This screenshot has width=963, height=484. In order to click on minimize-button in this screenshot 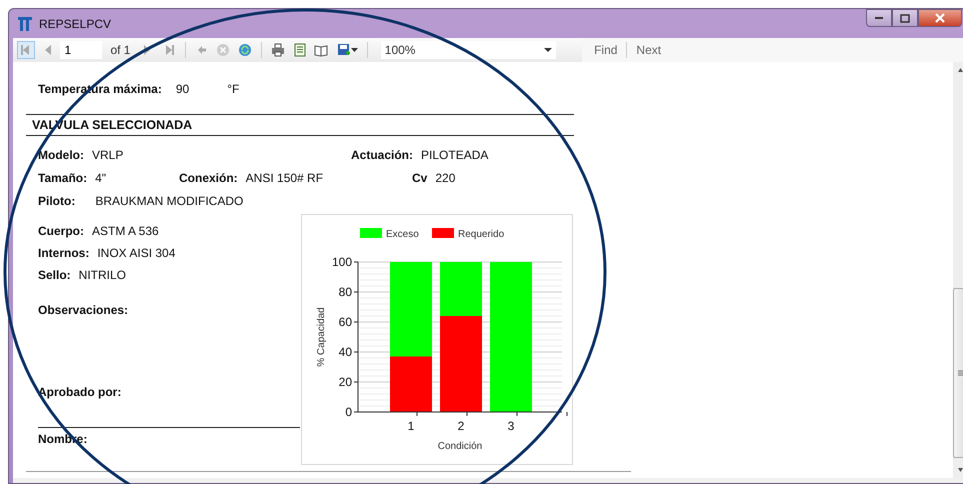, I will do `click(879, 18)`.